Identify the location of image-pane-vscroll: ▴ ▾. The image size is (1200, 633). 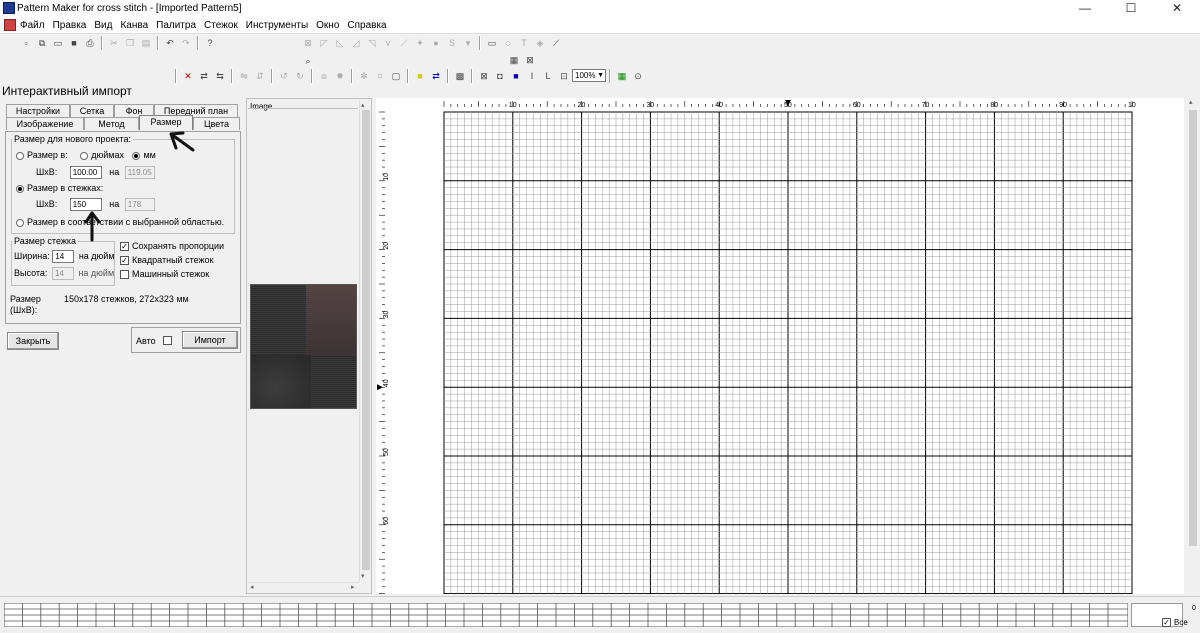
(365, 341).